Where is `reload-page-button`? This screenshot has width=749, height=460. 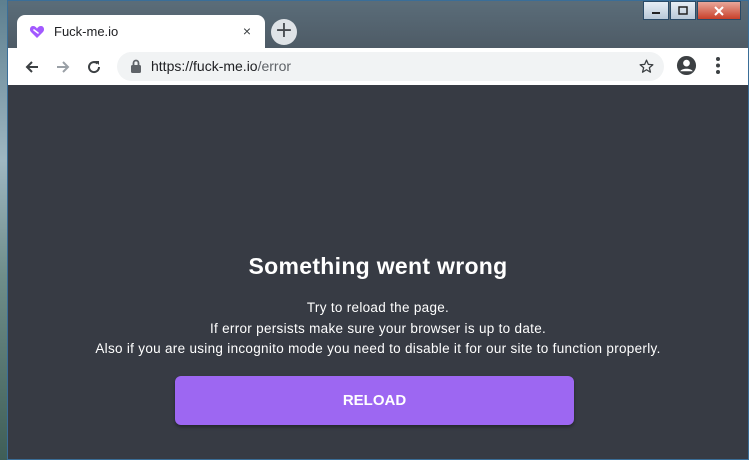 reload-page-button is located at coordinates (94, 67).